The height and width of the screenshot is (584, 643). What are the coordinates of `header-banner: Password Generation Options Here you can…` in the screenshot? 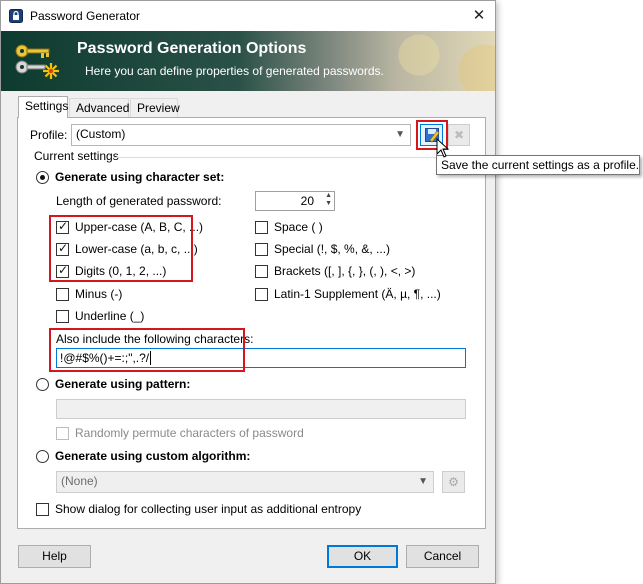 It's located at (248, 61).